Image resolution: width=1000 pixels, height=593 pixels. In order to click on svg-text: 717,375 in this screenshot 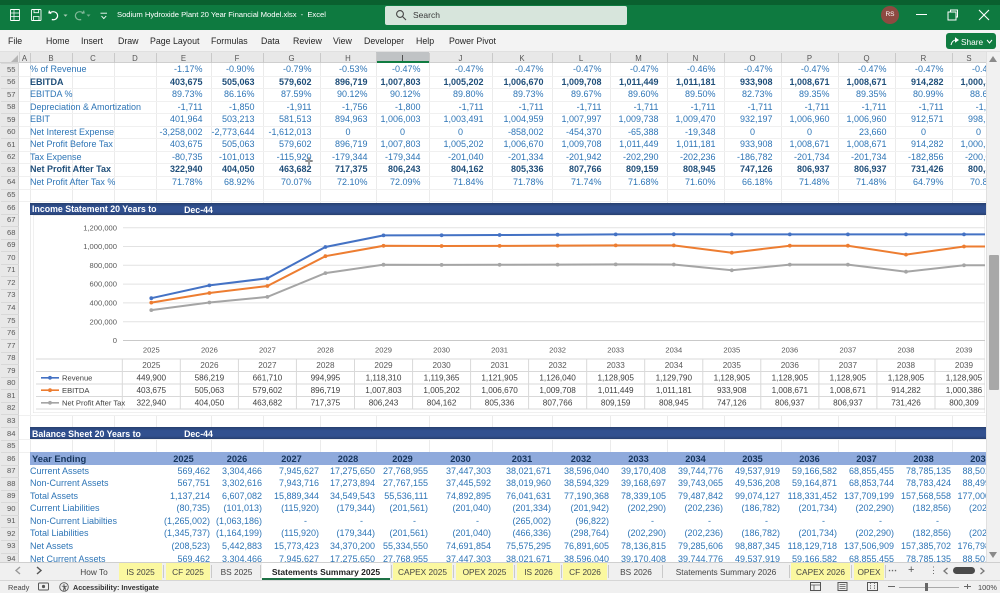, I will do `click(326, 402)`.